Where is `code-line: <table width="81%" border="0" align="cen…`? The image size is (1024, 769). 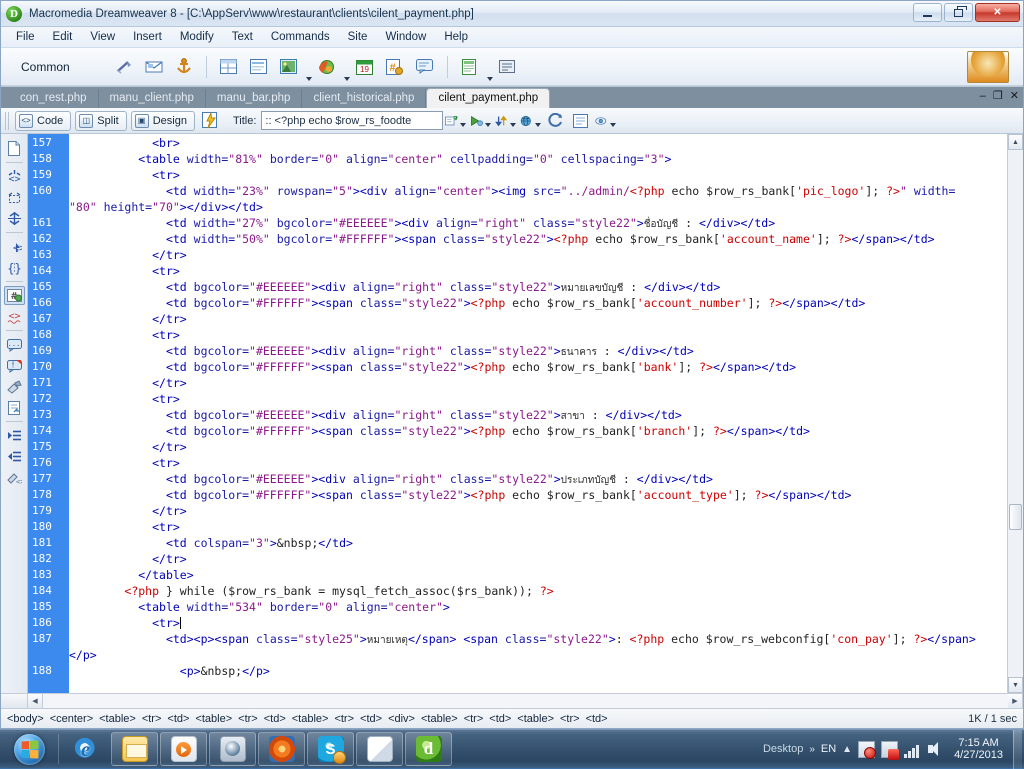
code-line: <table width="81%" border="0" align="cen… is located at coordinates (538, 159).